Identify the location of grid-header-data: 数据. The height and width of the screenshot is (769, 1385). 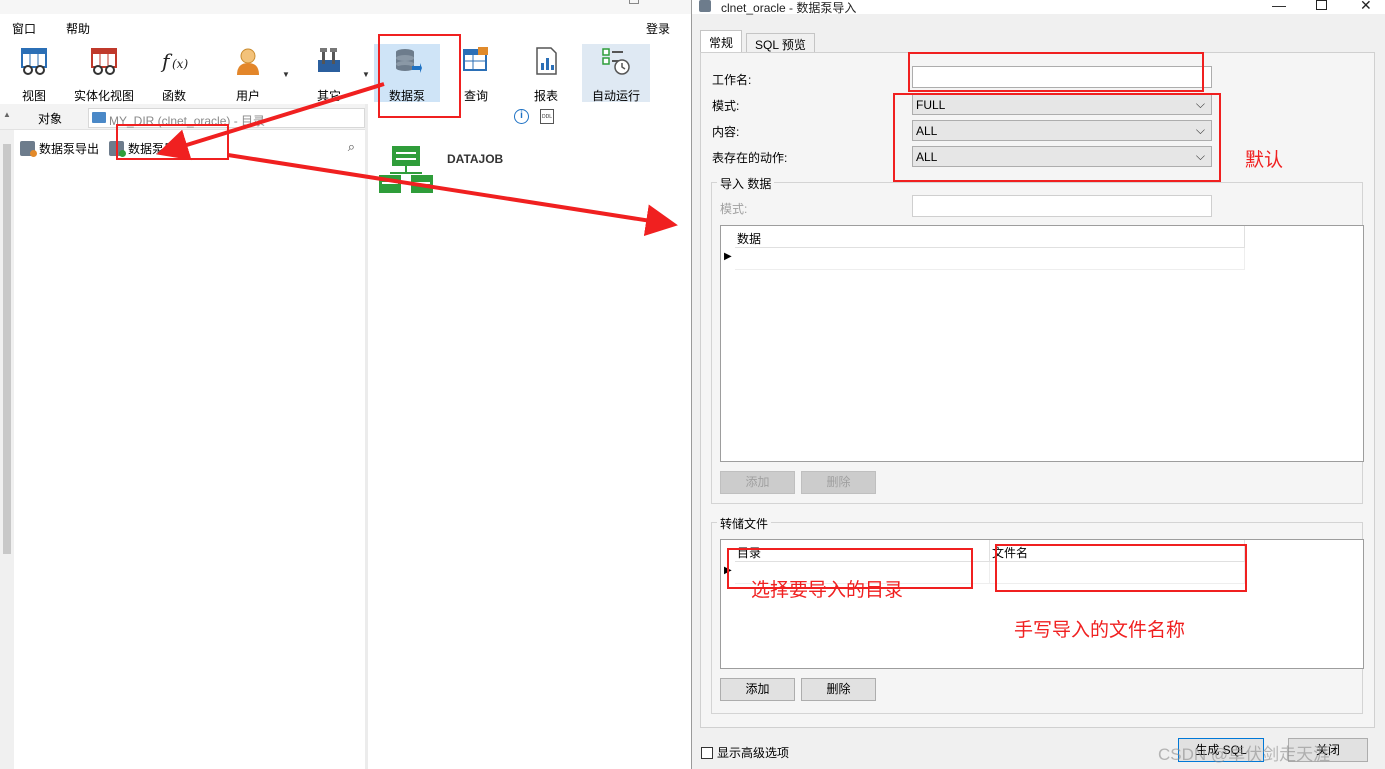
(990, 237).